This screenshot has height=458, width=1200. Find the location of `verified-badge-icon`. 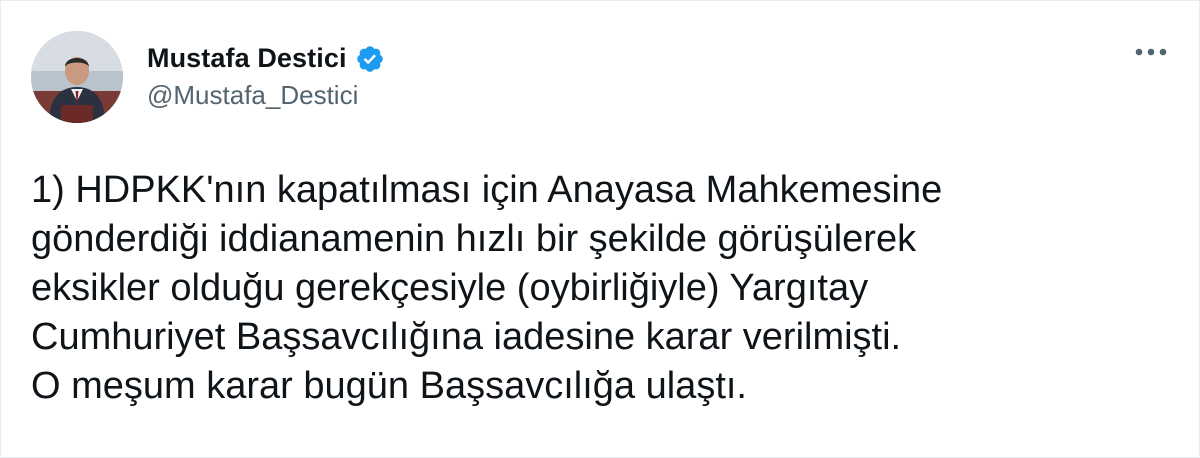

verified-badge-icon is located at coordinates (370, 59).